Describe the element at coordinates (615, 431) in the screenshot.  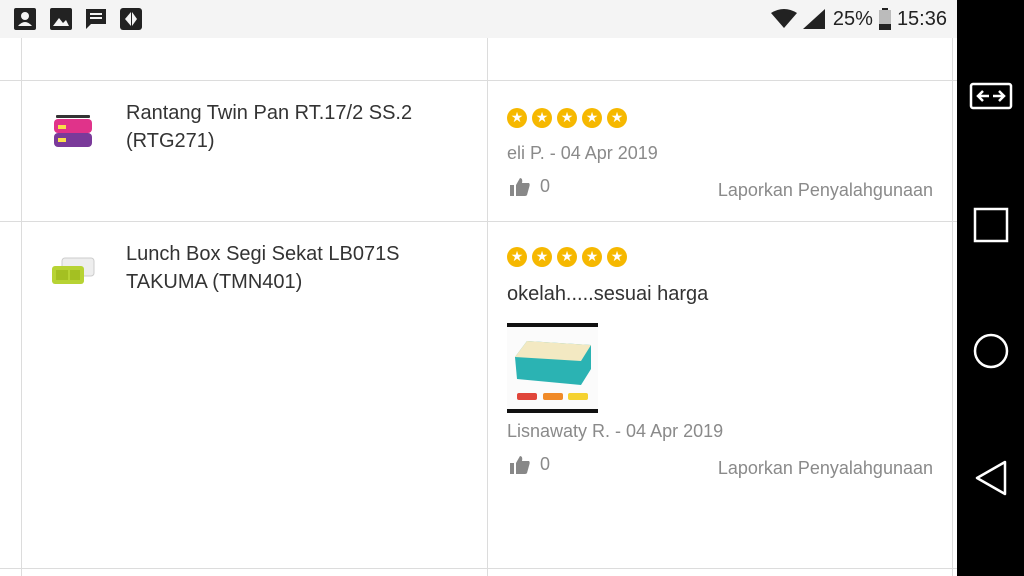
I see `reviewer-date: Lisnawaty R. - 04 Apr 2019` at that location.